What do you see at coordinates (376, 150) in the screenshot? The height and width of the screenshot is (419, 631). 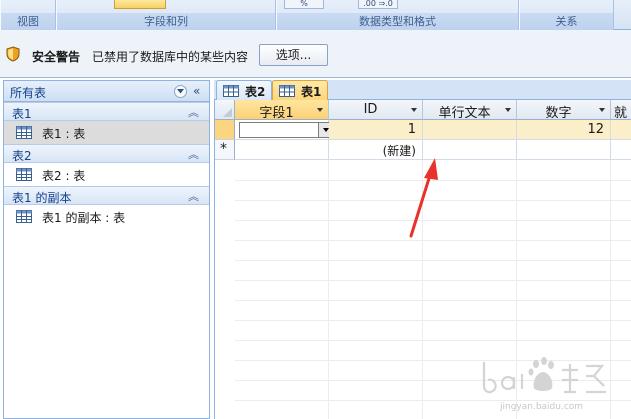 I see `new-cell-id: (新建)` at bounding box center [376, 150].